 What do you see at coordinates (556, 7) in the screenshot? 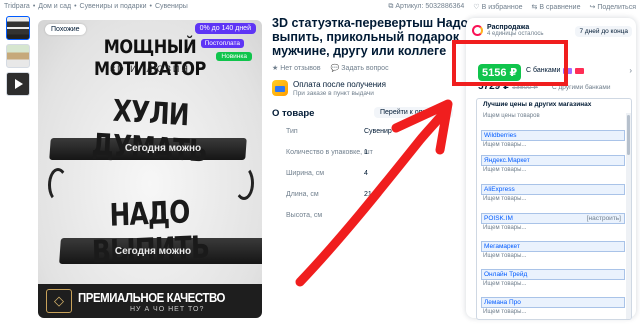
I see `compare-button: ⇆ В сравнение` at bounding box center [556, 7].